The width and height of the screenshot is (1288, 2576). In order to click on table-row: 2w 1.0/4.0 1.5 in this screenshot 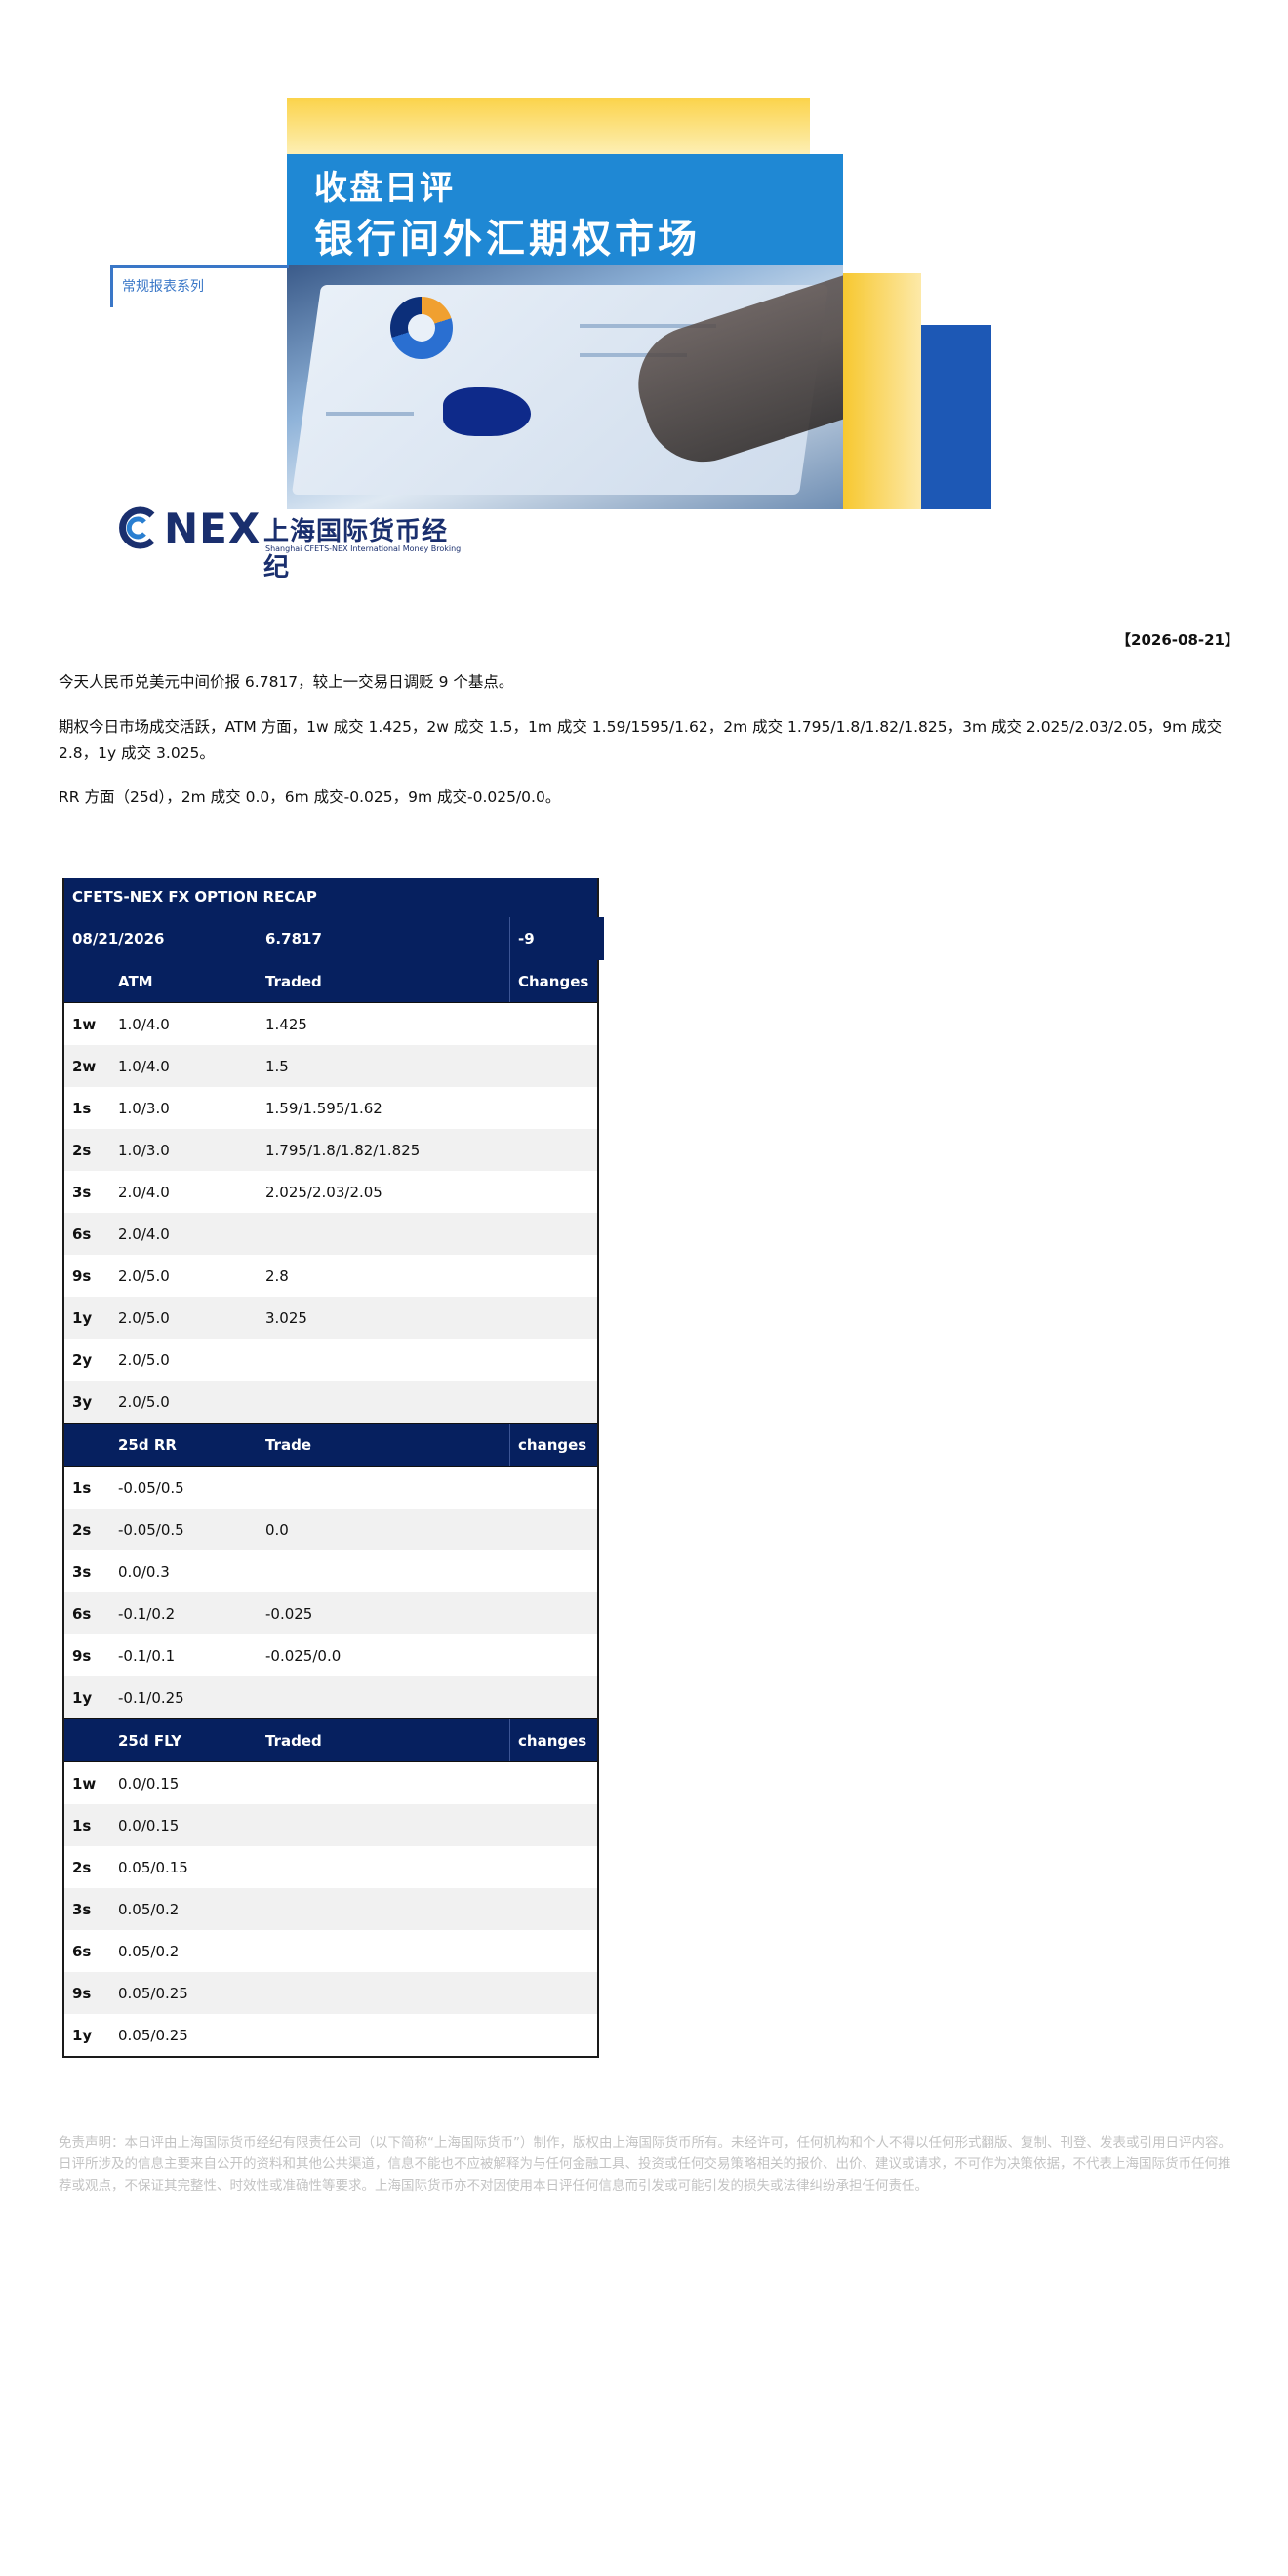, I will do `click(330, 1066)`.